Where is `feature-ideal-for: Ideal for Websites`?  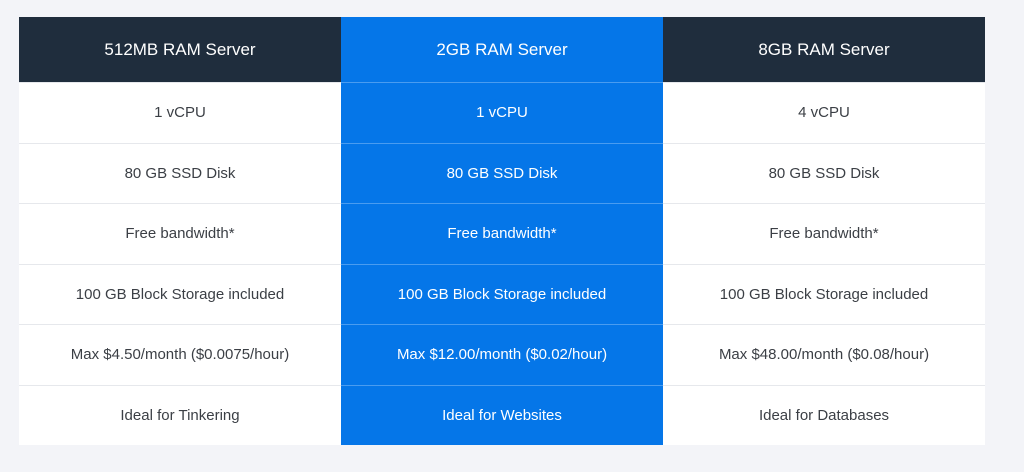
feature-ideal-for: Ideal for Websites is located at coordinates (502, 414).